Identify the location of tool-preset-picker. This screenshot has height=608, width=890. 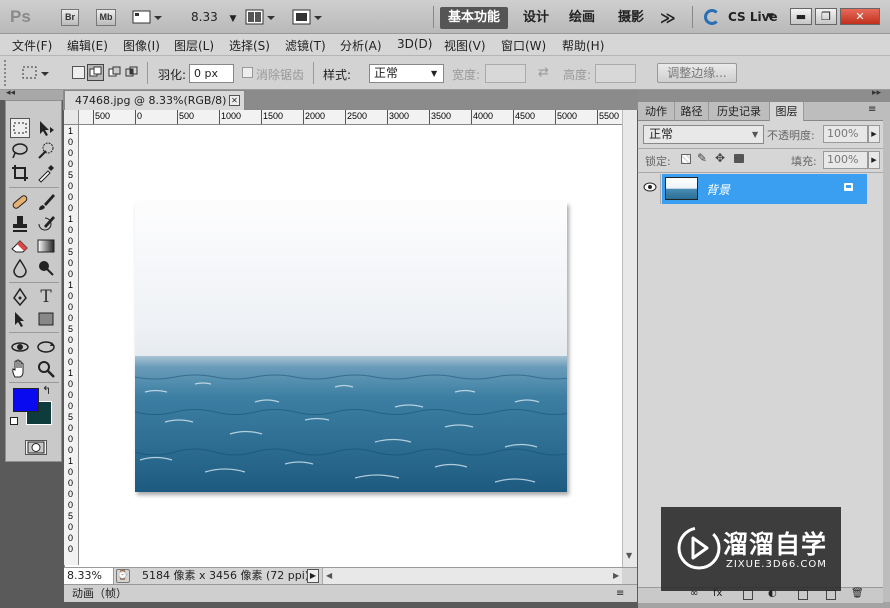
(36, 73).